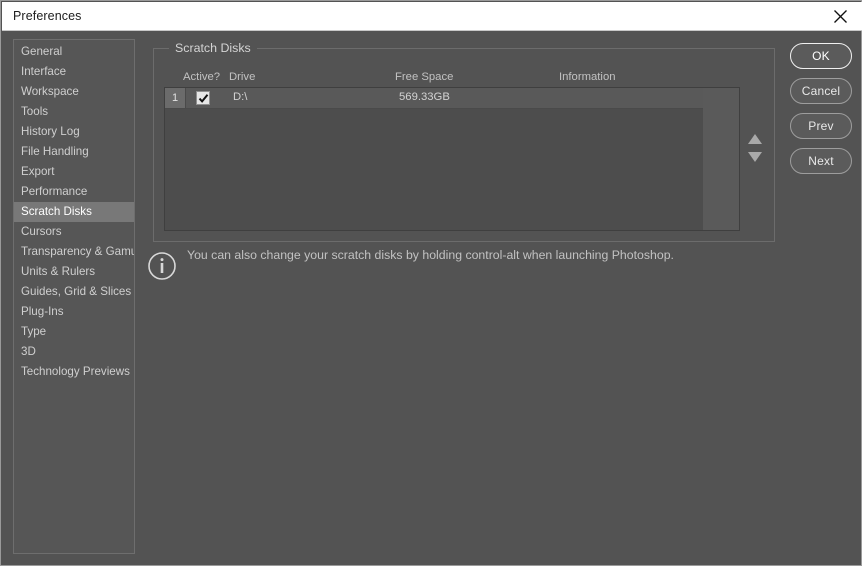 This screenshot has width=862, height=566. What do you see at coordinates (821, 126) in the screenshot?
I see `prev-button: Prev` at bounding box center [821, 126].